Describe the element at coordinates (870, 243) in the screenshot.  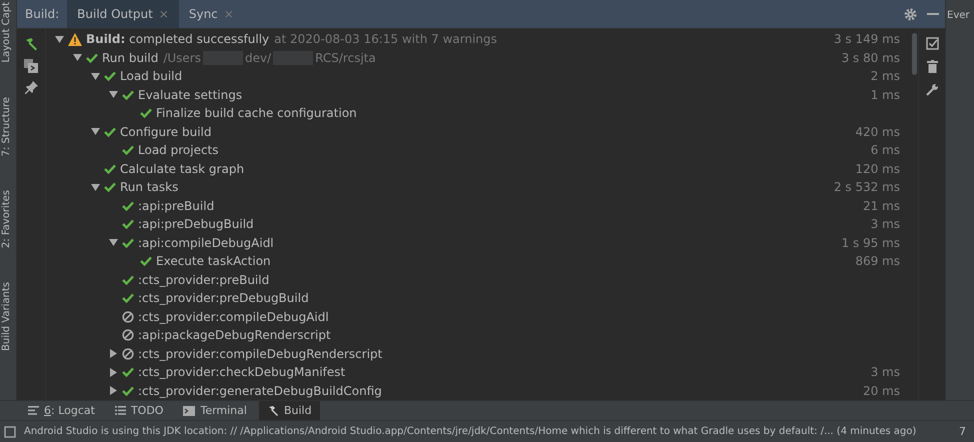
I see `duration: 1 s 95 ms` at that location.